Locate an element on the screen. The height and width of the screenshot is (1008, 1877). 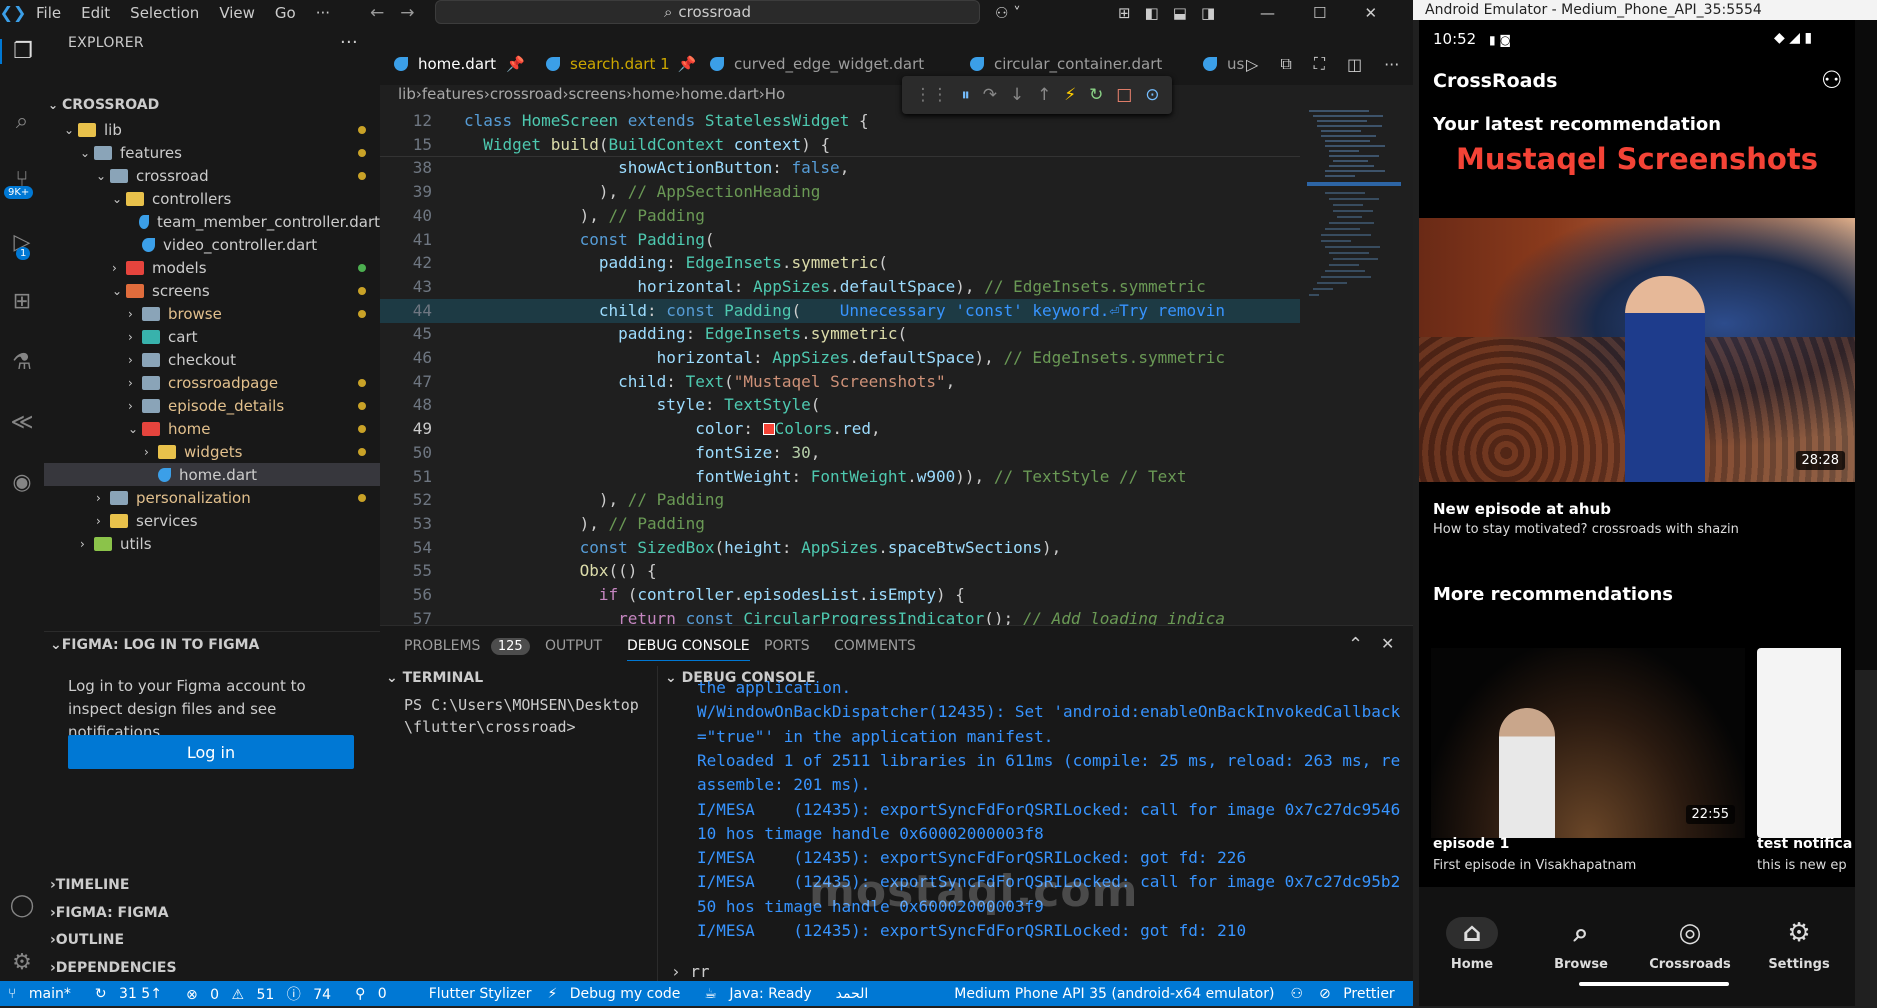
nav-home: ⌂ Home is located at coordinates (1472, 944).